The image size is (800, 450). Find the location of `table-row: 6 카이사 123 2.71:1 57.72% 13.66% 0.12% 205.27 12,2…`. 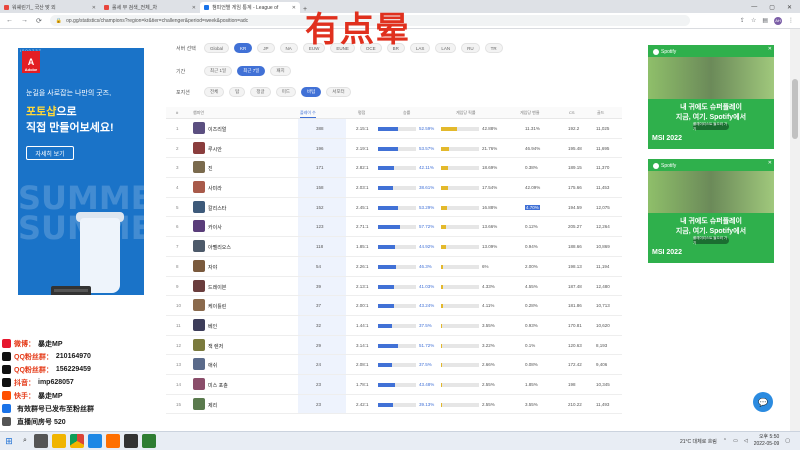

table-row: 6 카이사 123 2.71:1 57.72% 13.66% 0.12% 205.27 12,2… is located at coordinates (394, 227).